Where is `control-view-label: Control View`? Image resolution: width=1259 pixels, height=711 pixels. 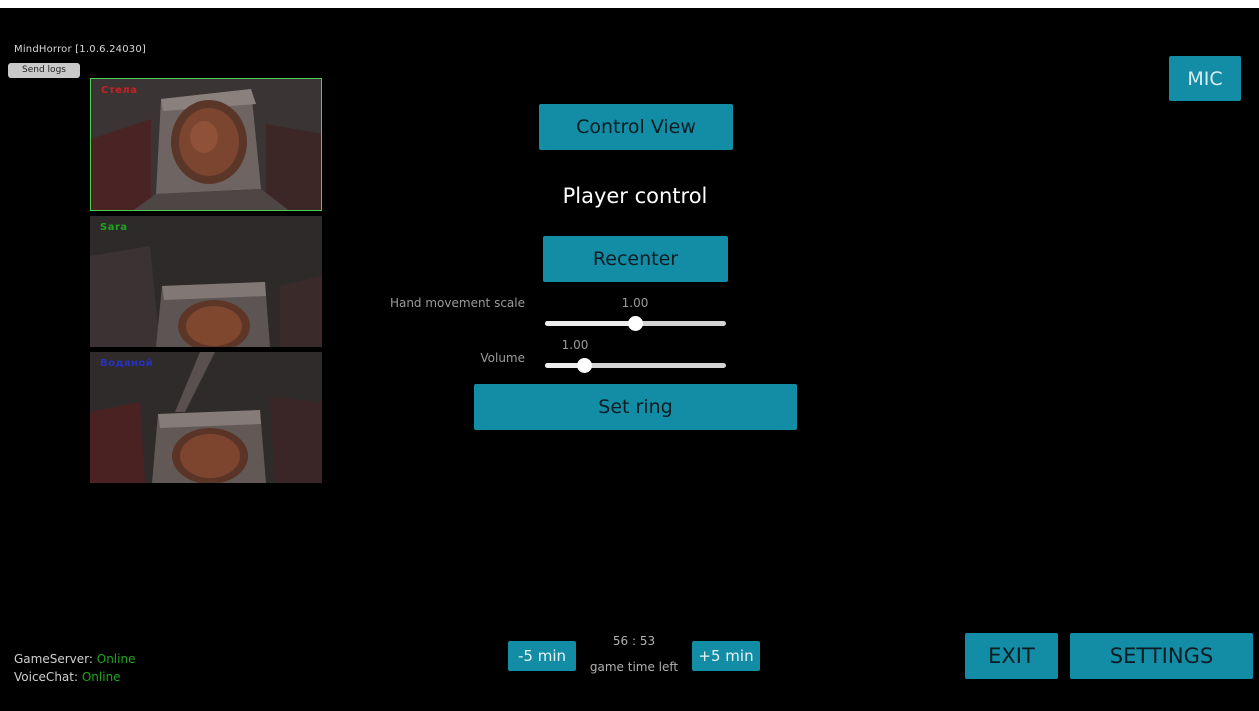 control-view-label: Control View is located at coordinates (636, 127).